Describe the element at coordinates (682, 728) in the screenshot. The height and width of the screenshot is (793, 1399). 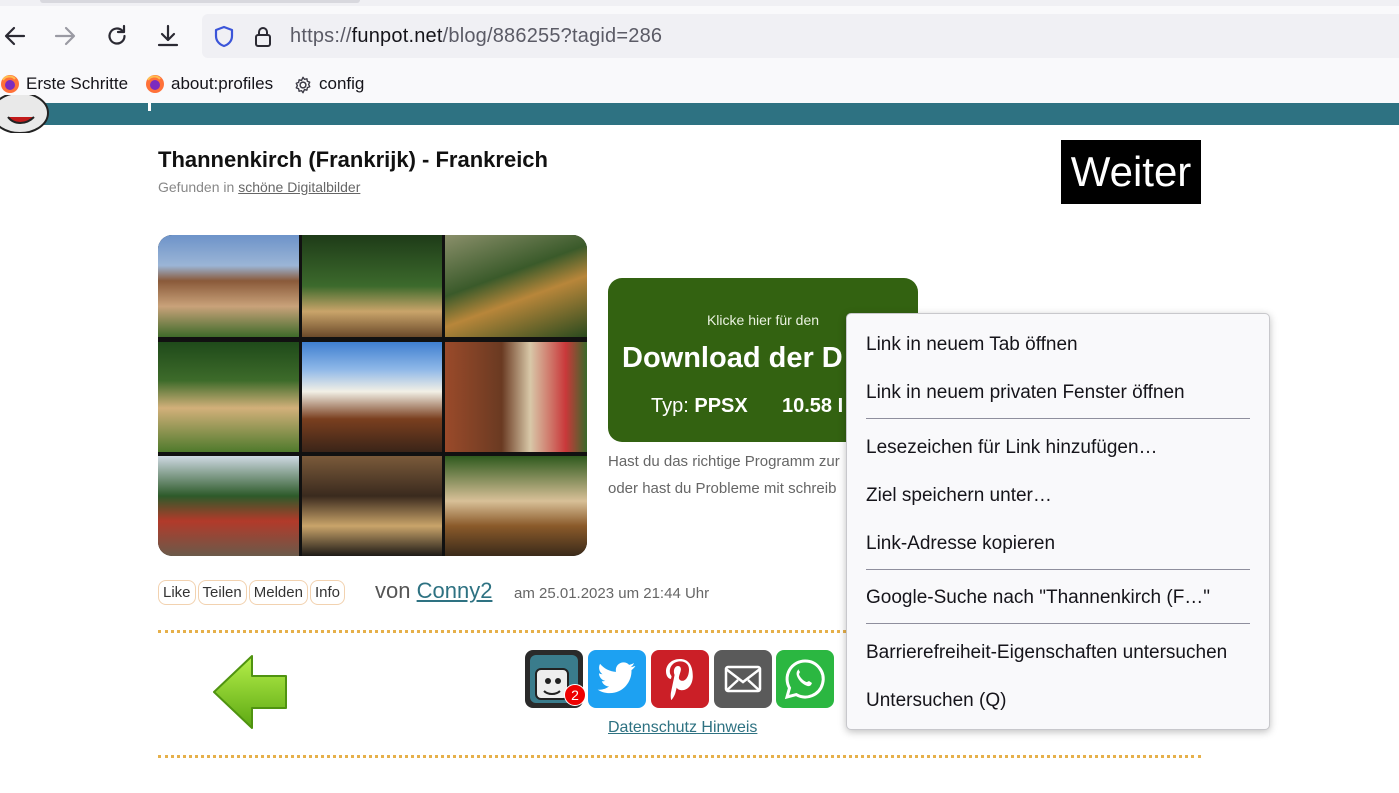
I see `privacy-link: Datenschutz Hinweis` at that location.